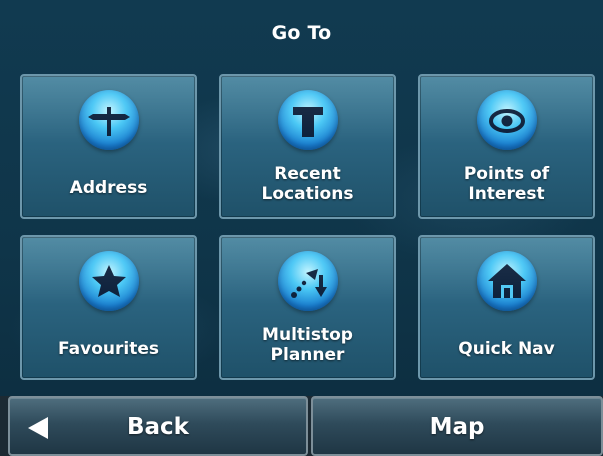 The image size is (603, 456). I want to click on page-title: Go To, so click(301, 33).